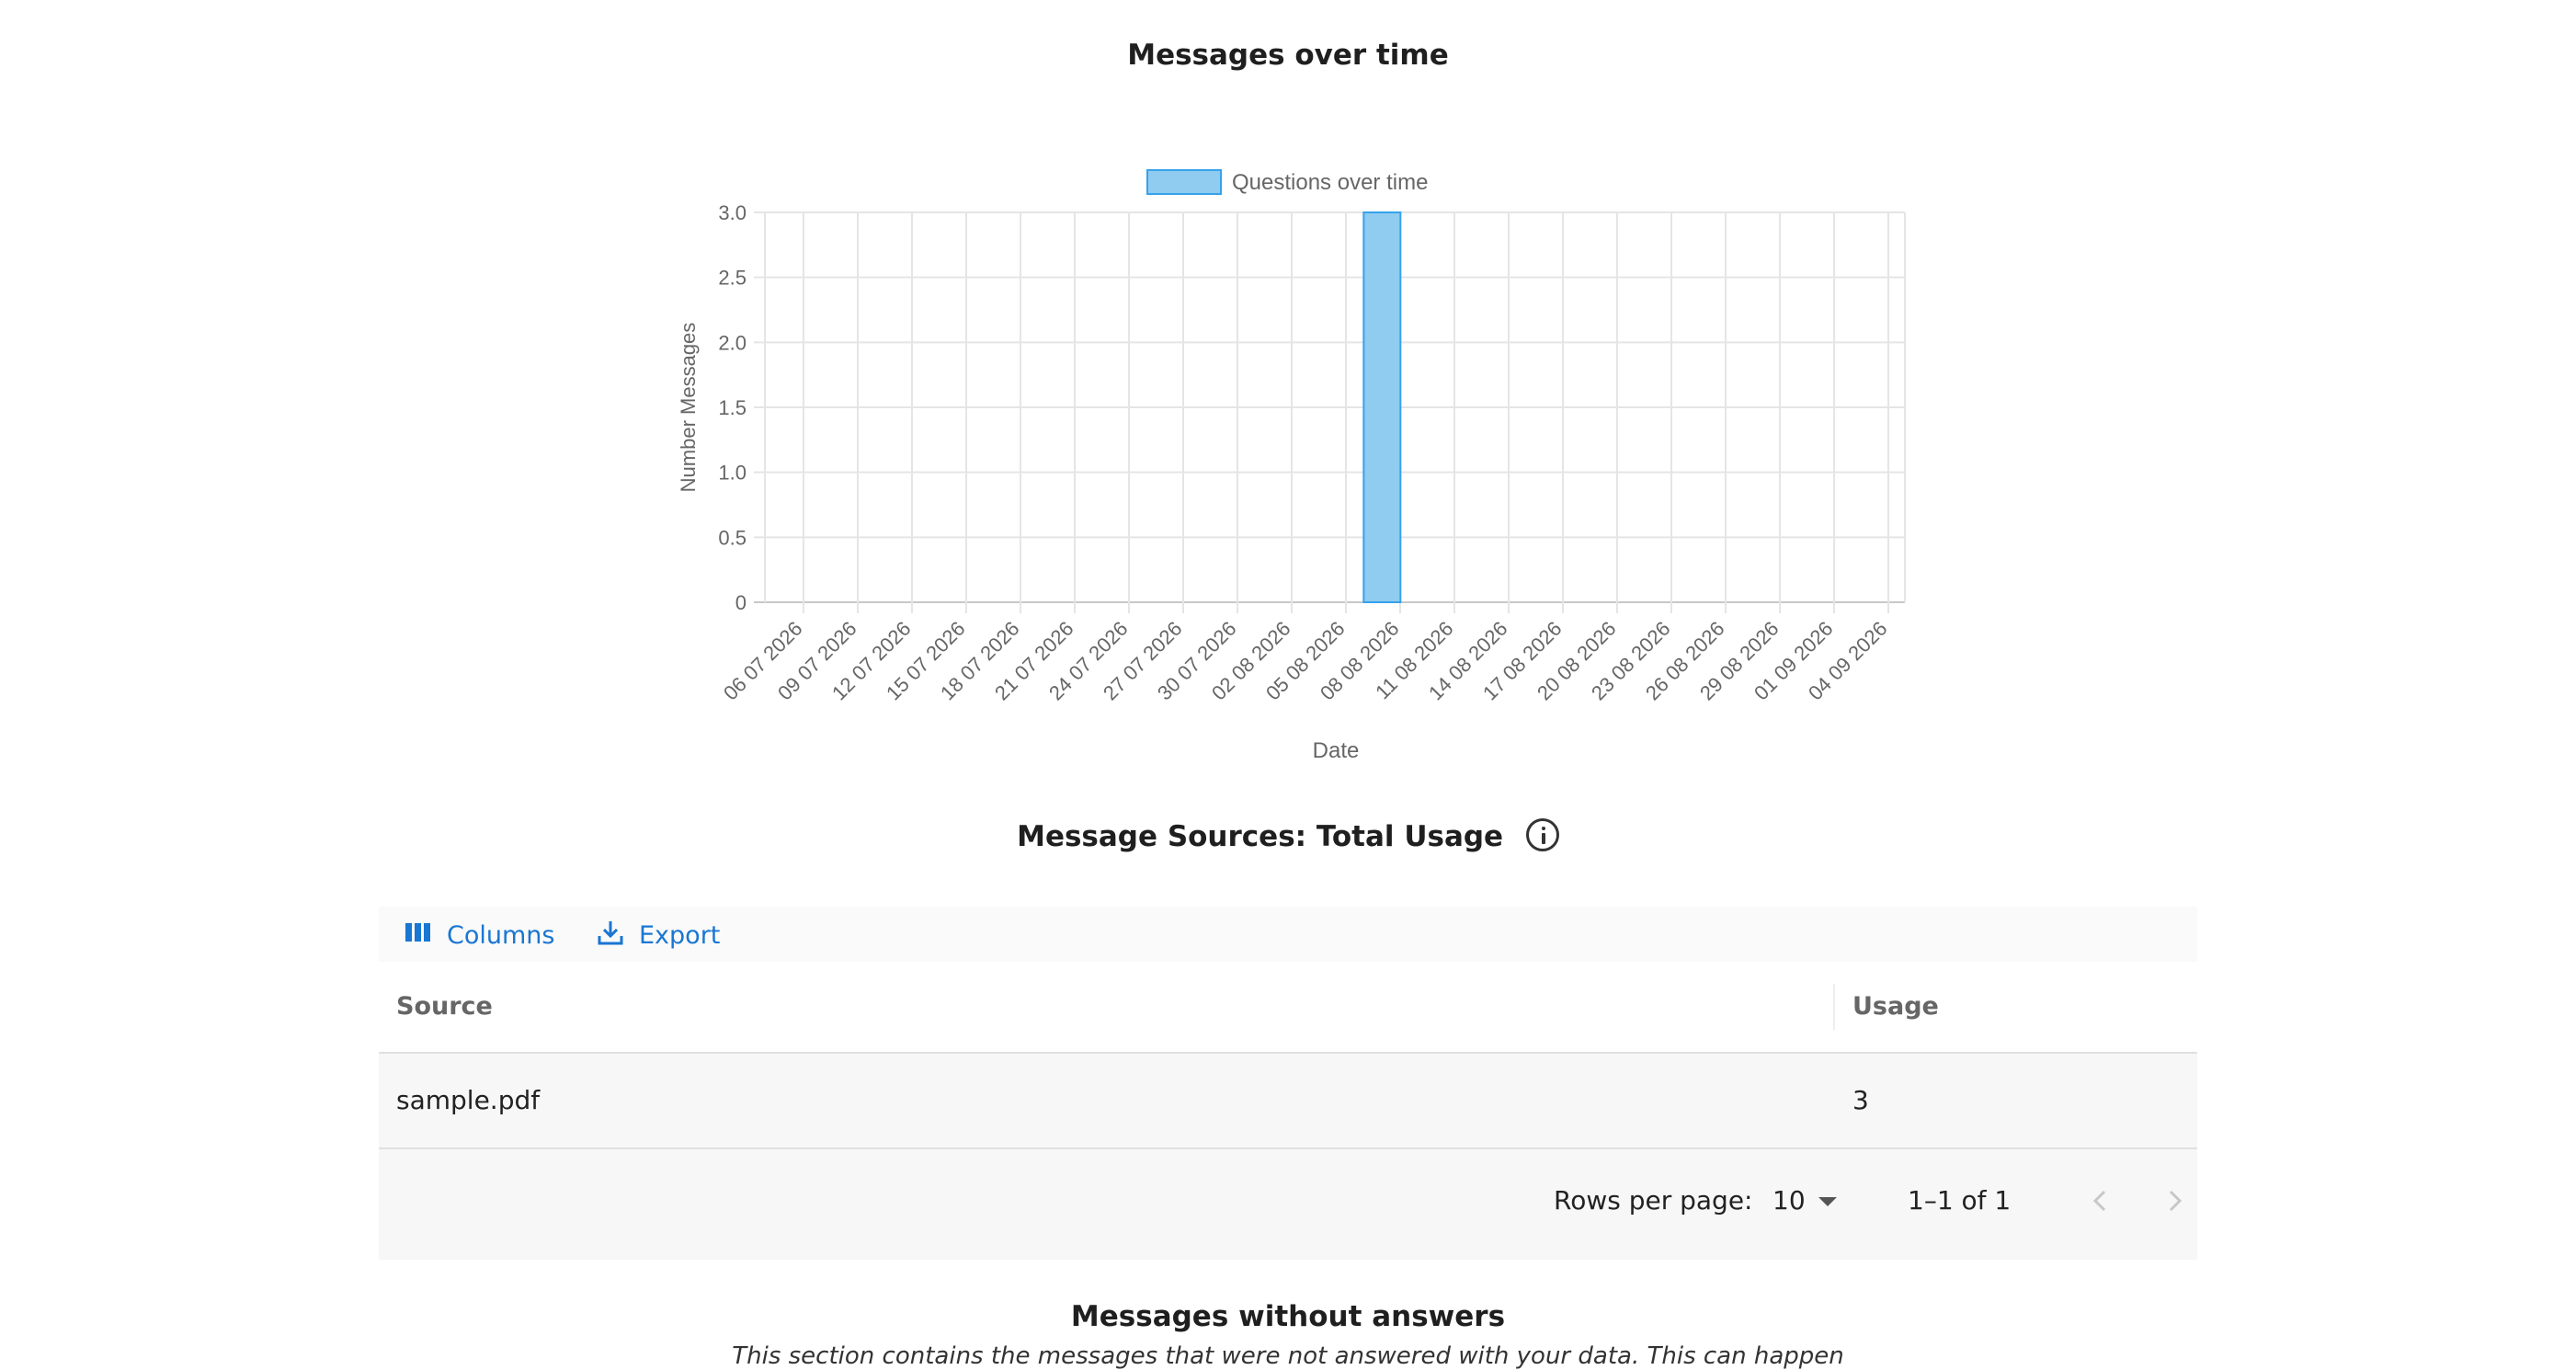 The image size is (2576, 1370). Describe the element at coordinates (1336, 750) in the screenshot. I see `x-axis-title: Date` at that location.